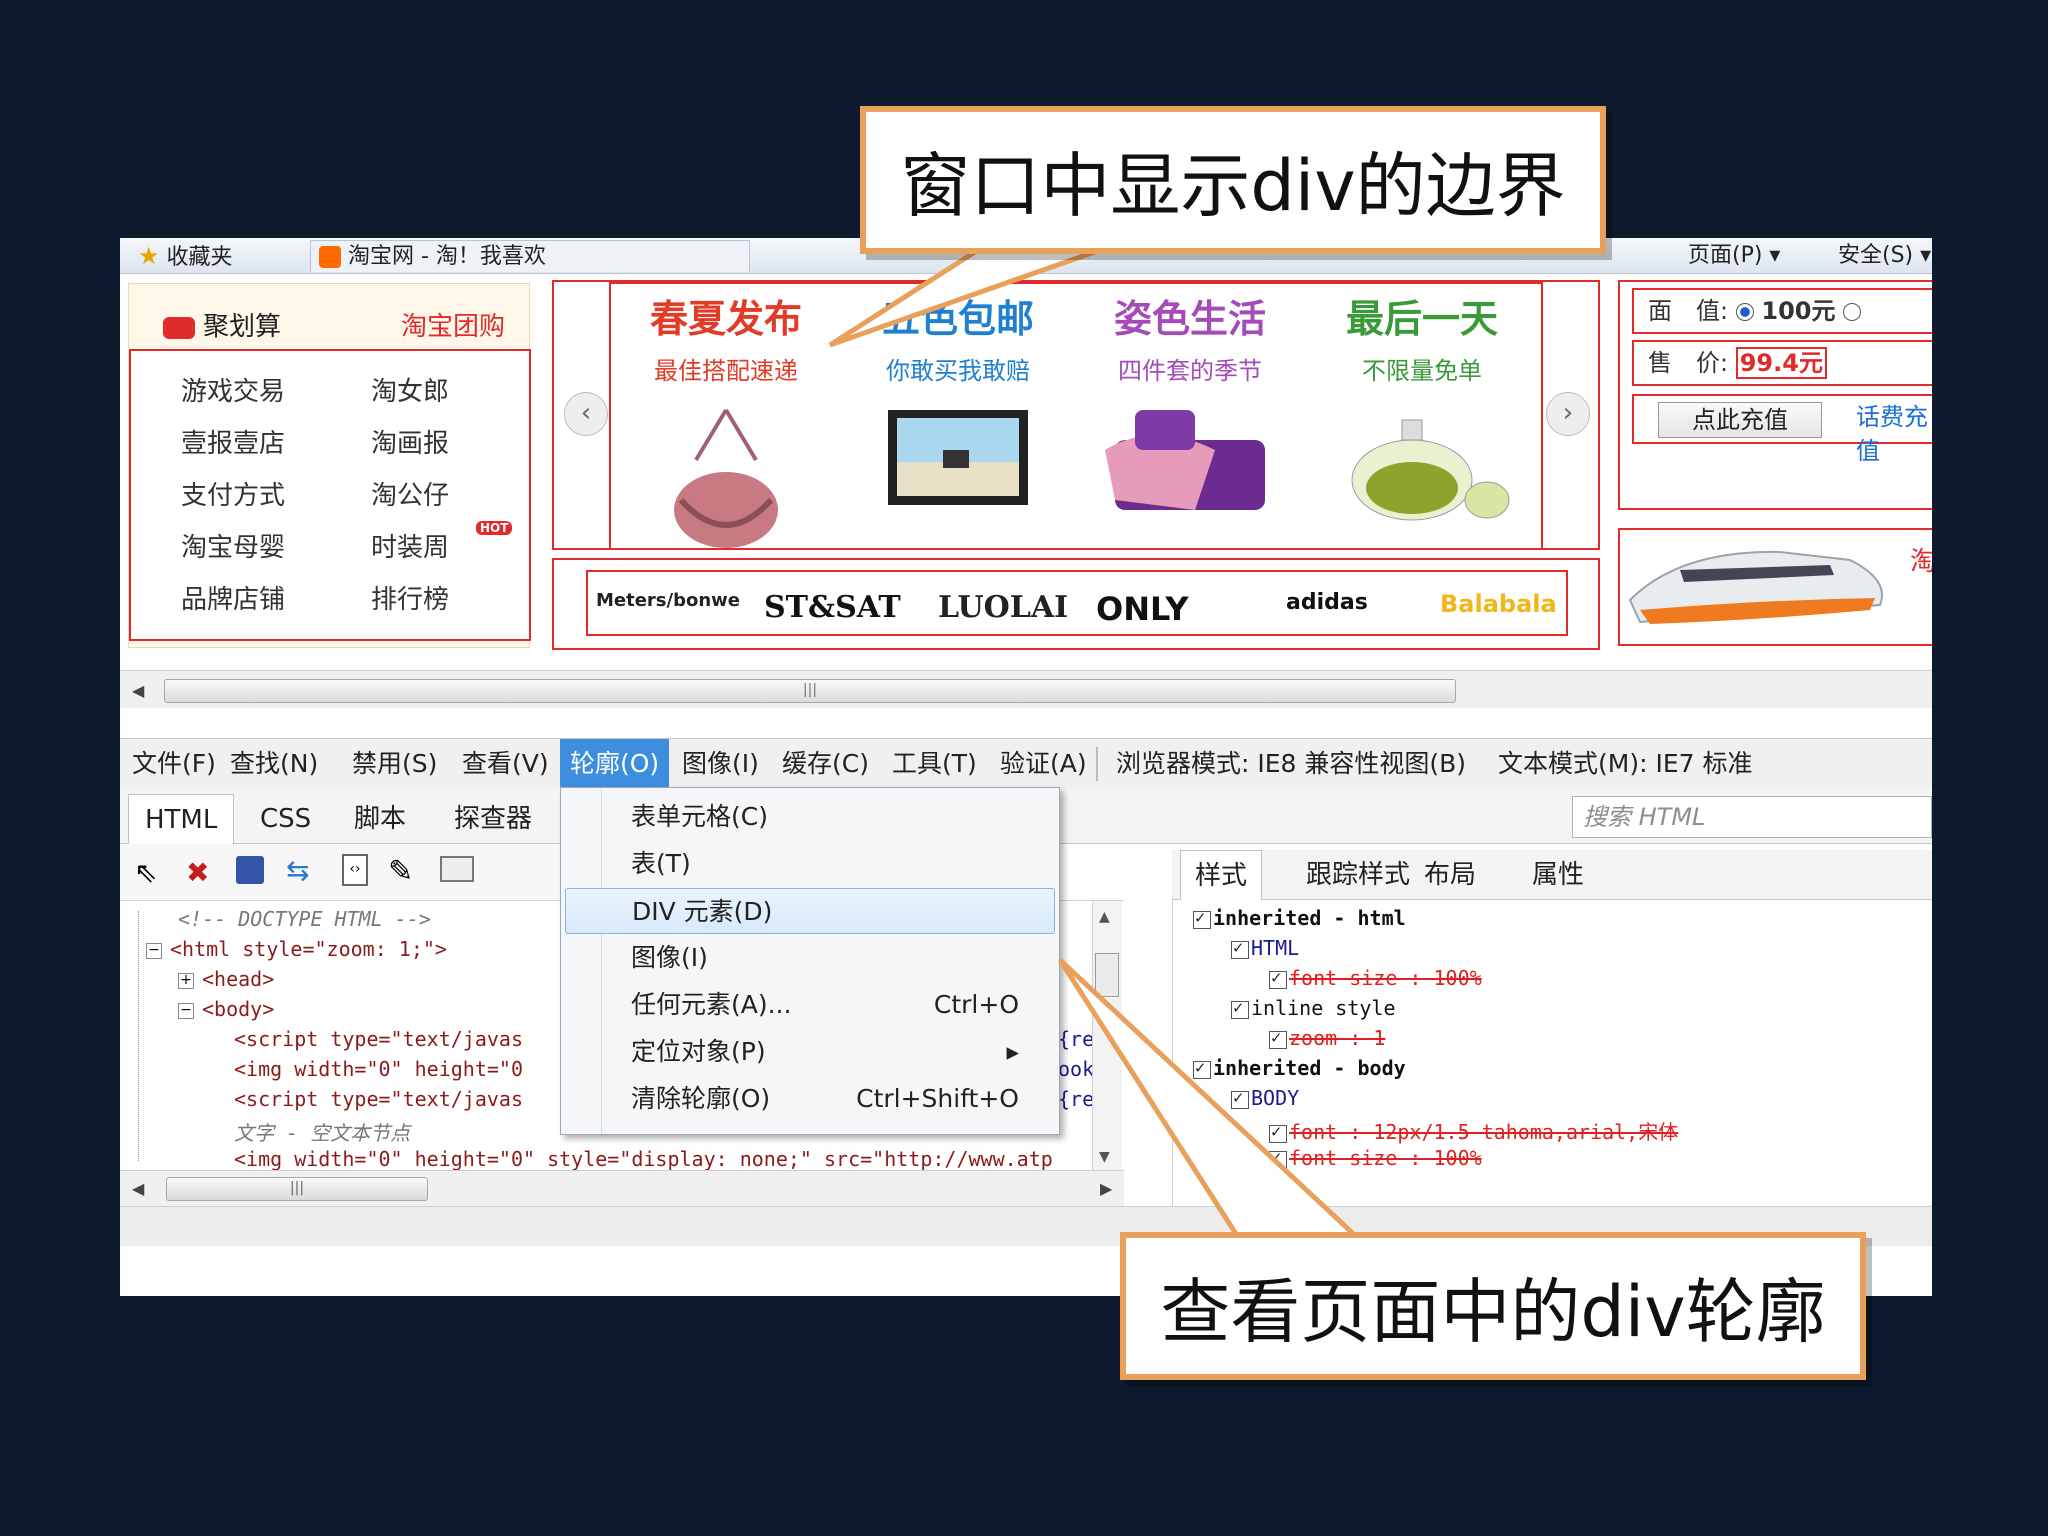 This screenshot has height=1536, width=2048. I want to click on top-callout-pointer, so click(964, 297).